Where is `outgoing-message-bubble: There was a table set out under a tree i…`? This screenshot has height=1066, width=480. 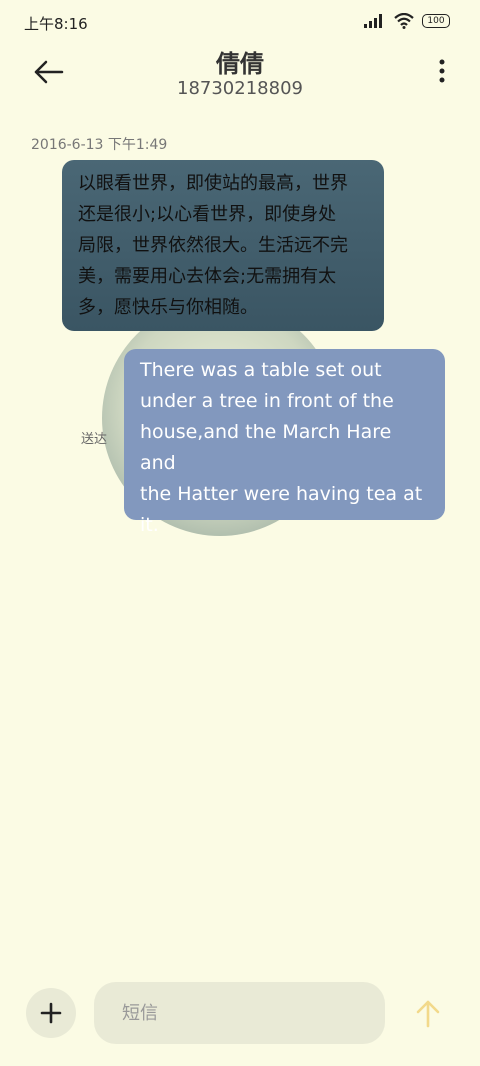 outgoing-message-bubble: There was a table set out under a tree i… is located at coordinates (284, 442).